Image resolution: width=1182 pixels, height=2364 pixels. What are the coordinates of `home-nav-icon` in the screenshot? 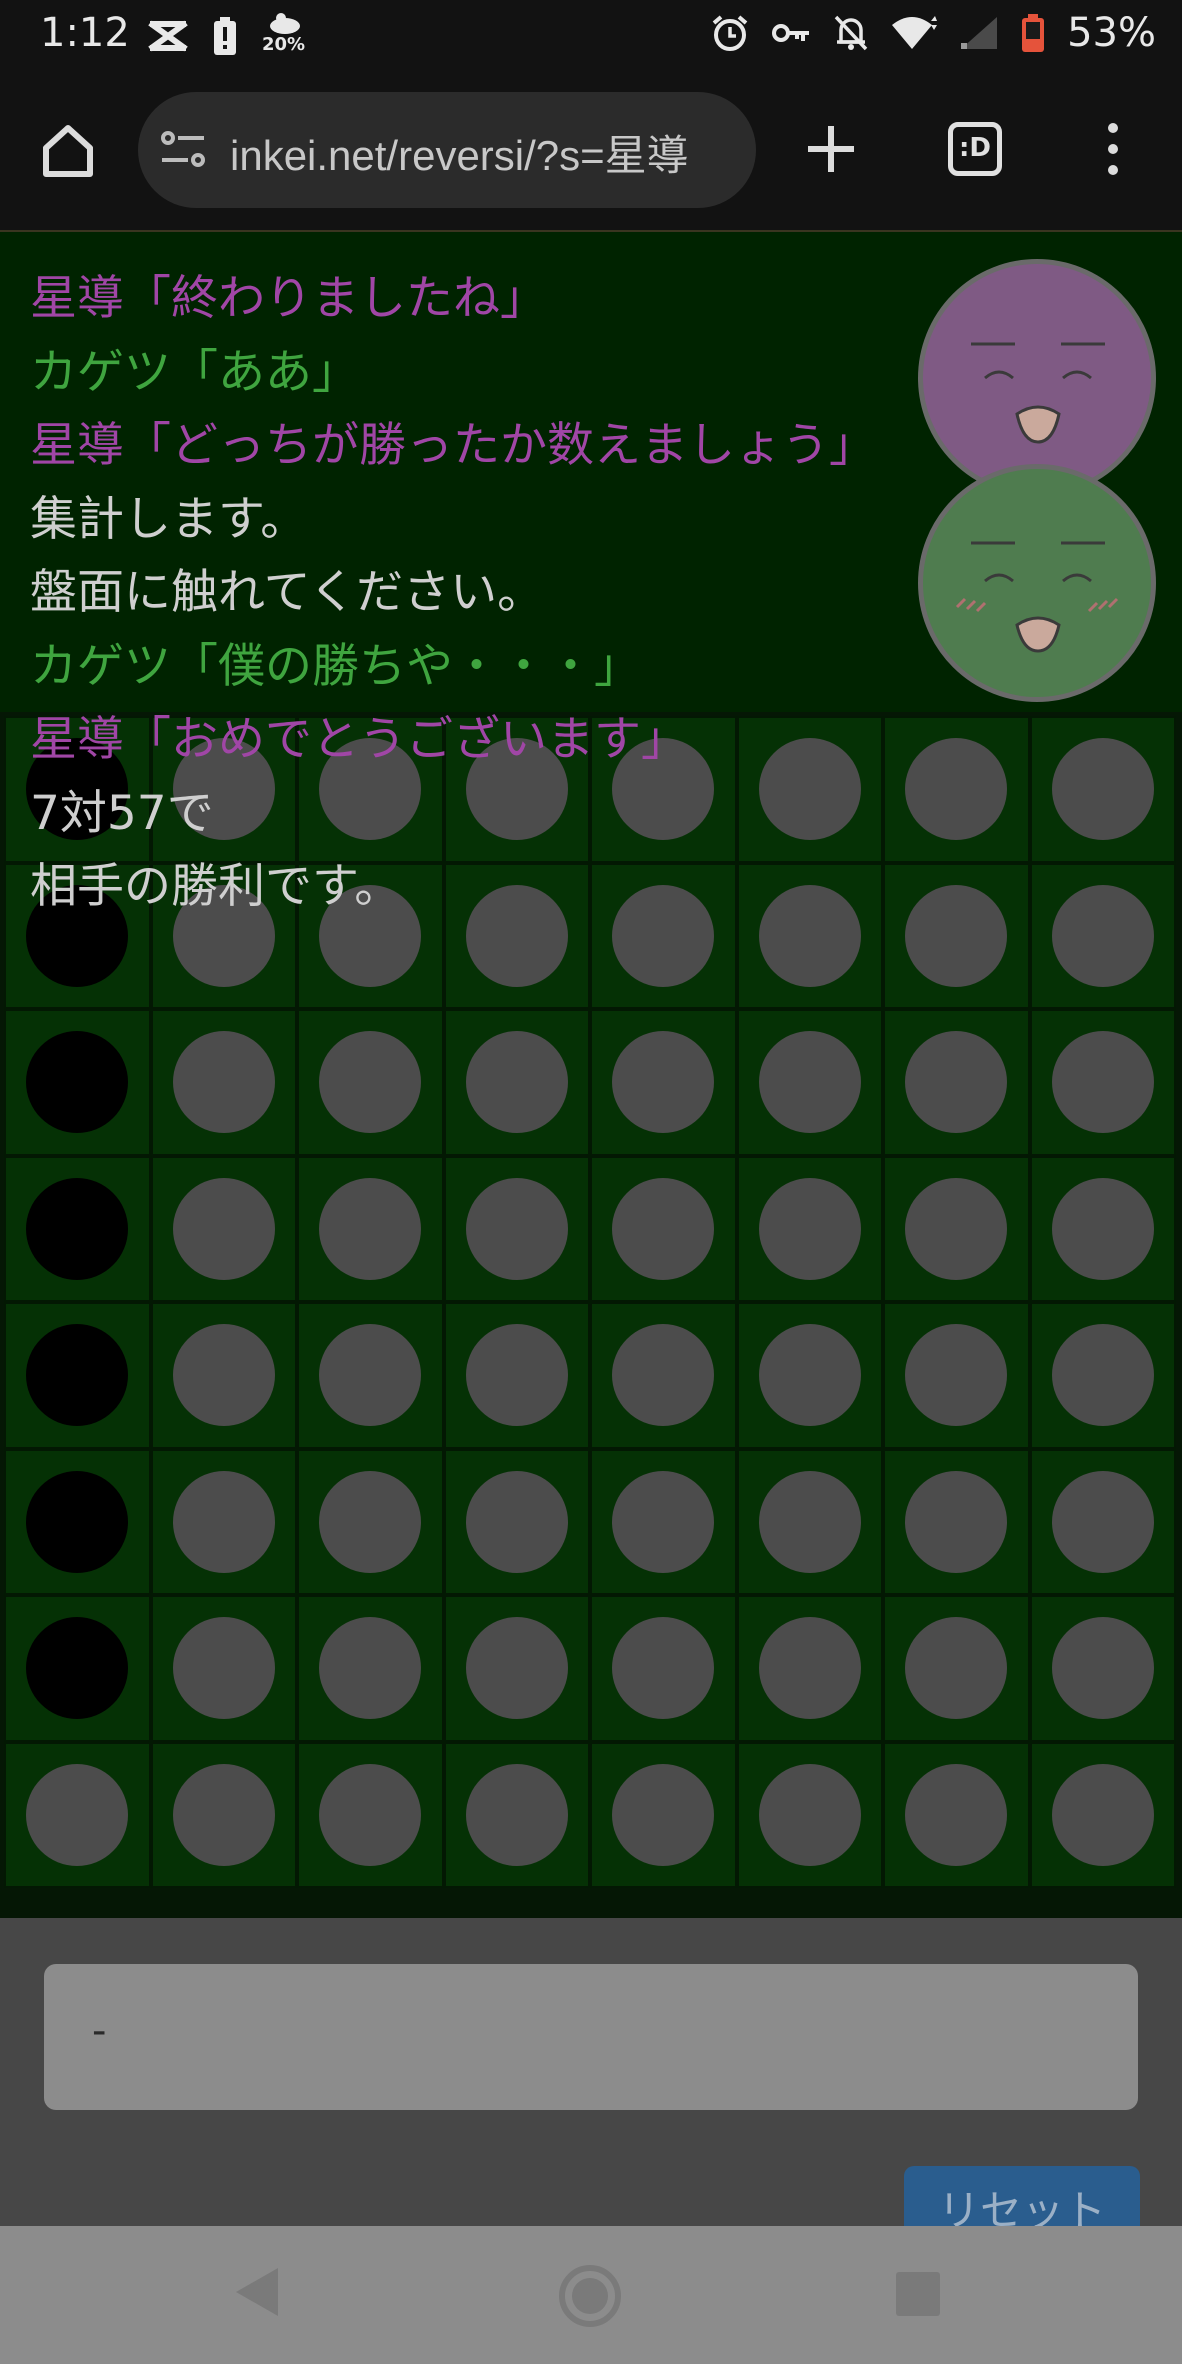 It's located at (590, 2296).